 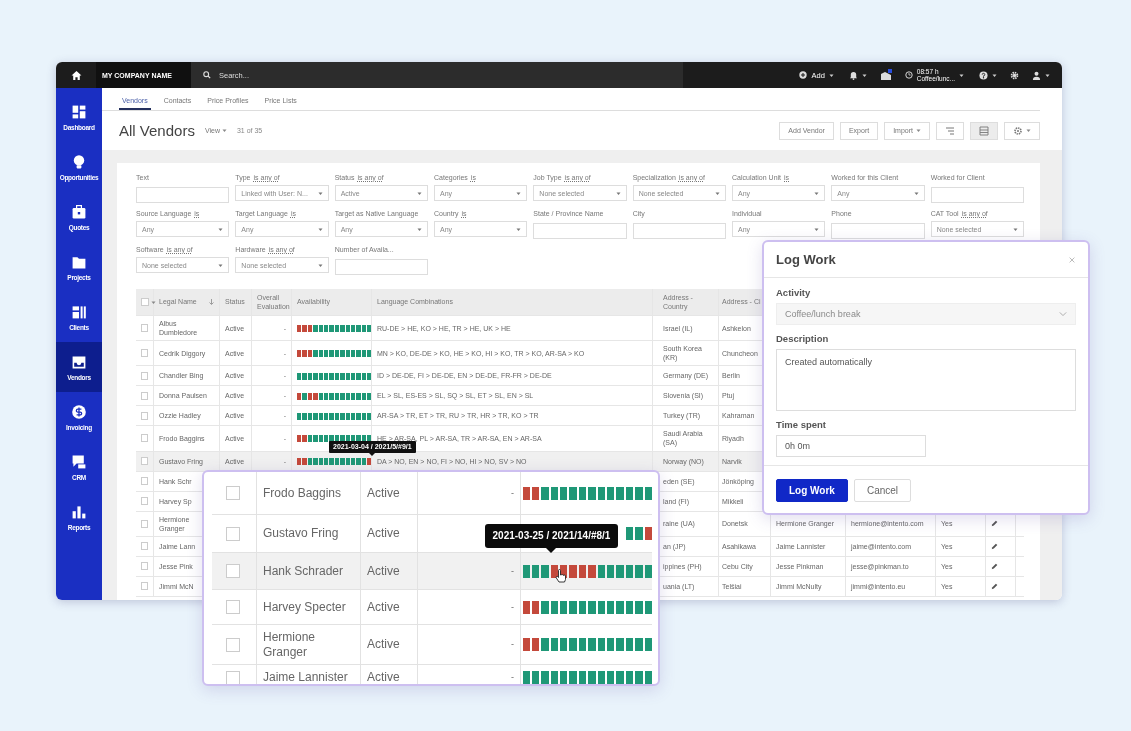 I want to click on dialog-title: Log Work, so click(x=806, y=259).